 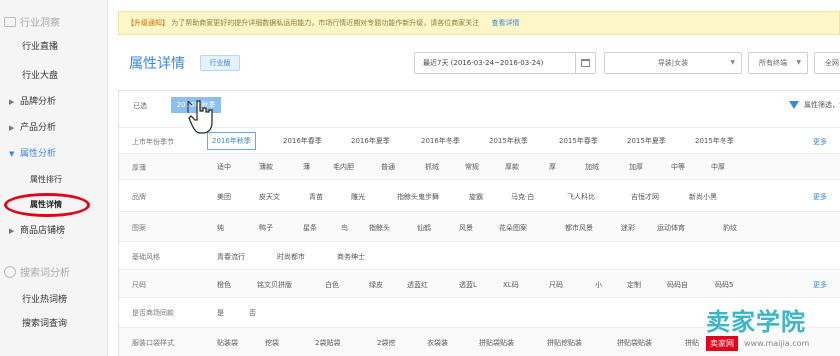 What do you see at coordinates (522, 197) in the screenshot?
I see `filter-option: 马克·白` at bounding box center [522, 197].